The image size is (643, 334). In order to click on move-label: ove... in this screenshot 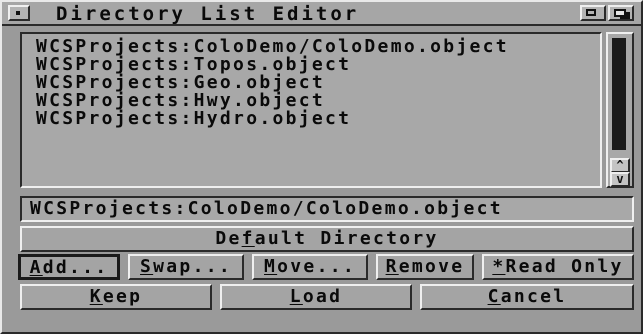, I will do `click(316, 266)`.